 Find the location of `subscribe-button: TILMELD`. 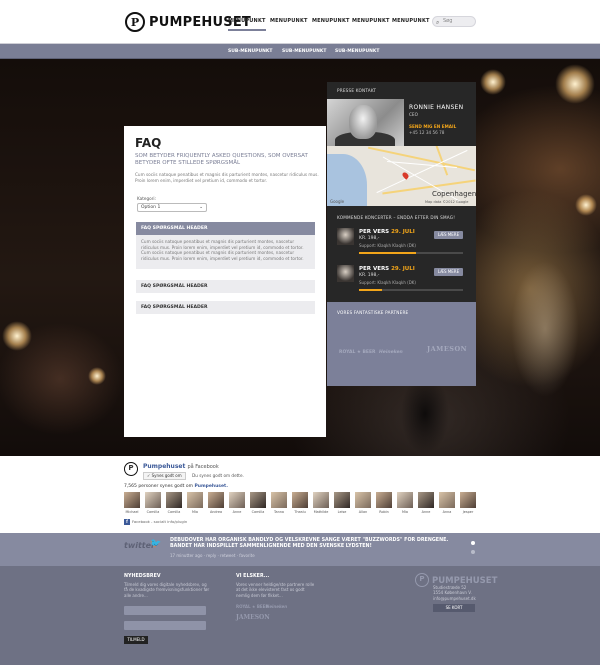

subscribe-button: TILMELD is located at coordinates (136, 640).